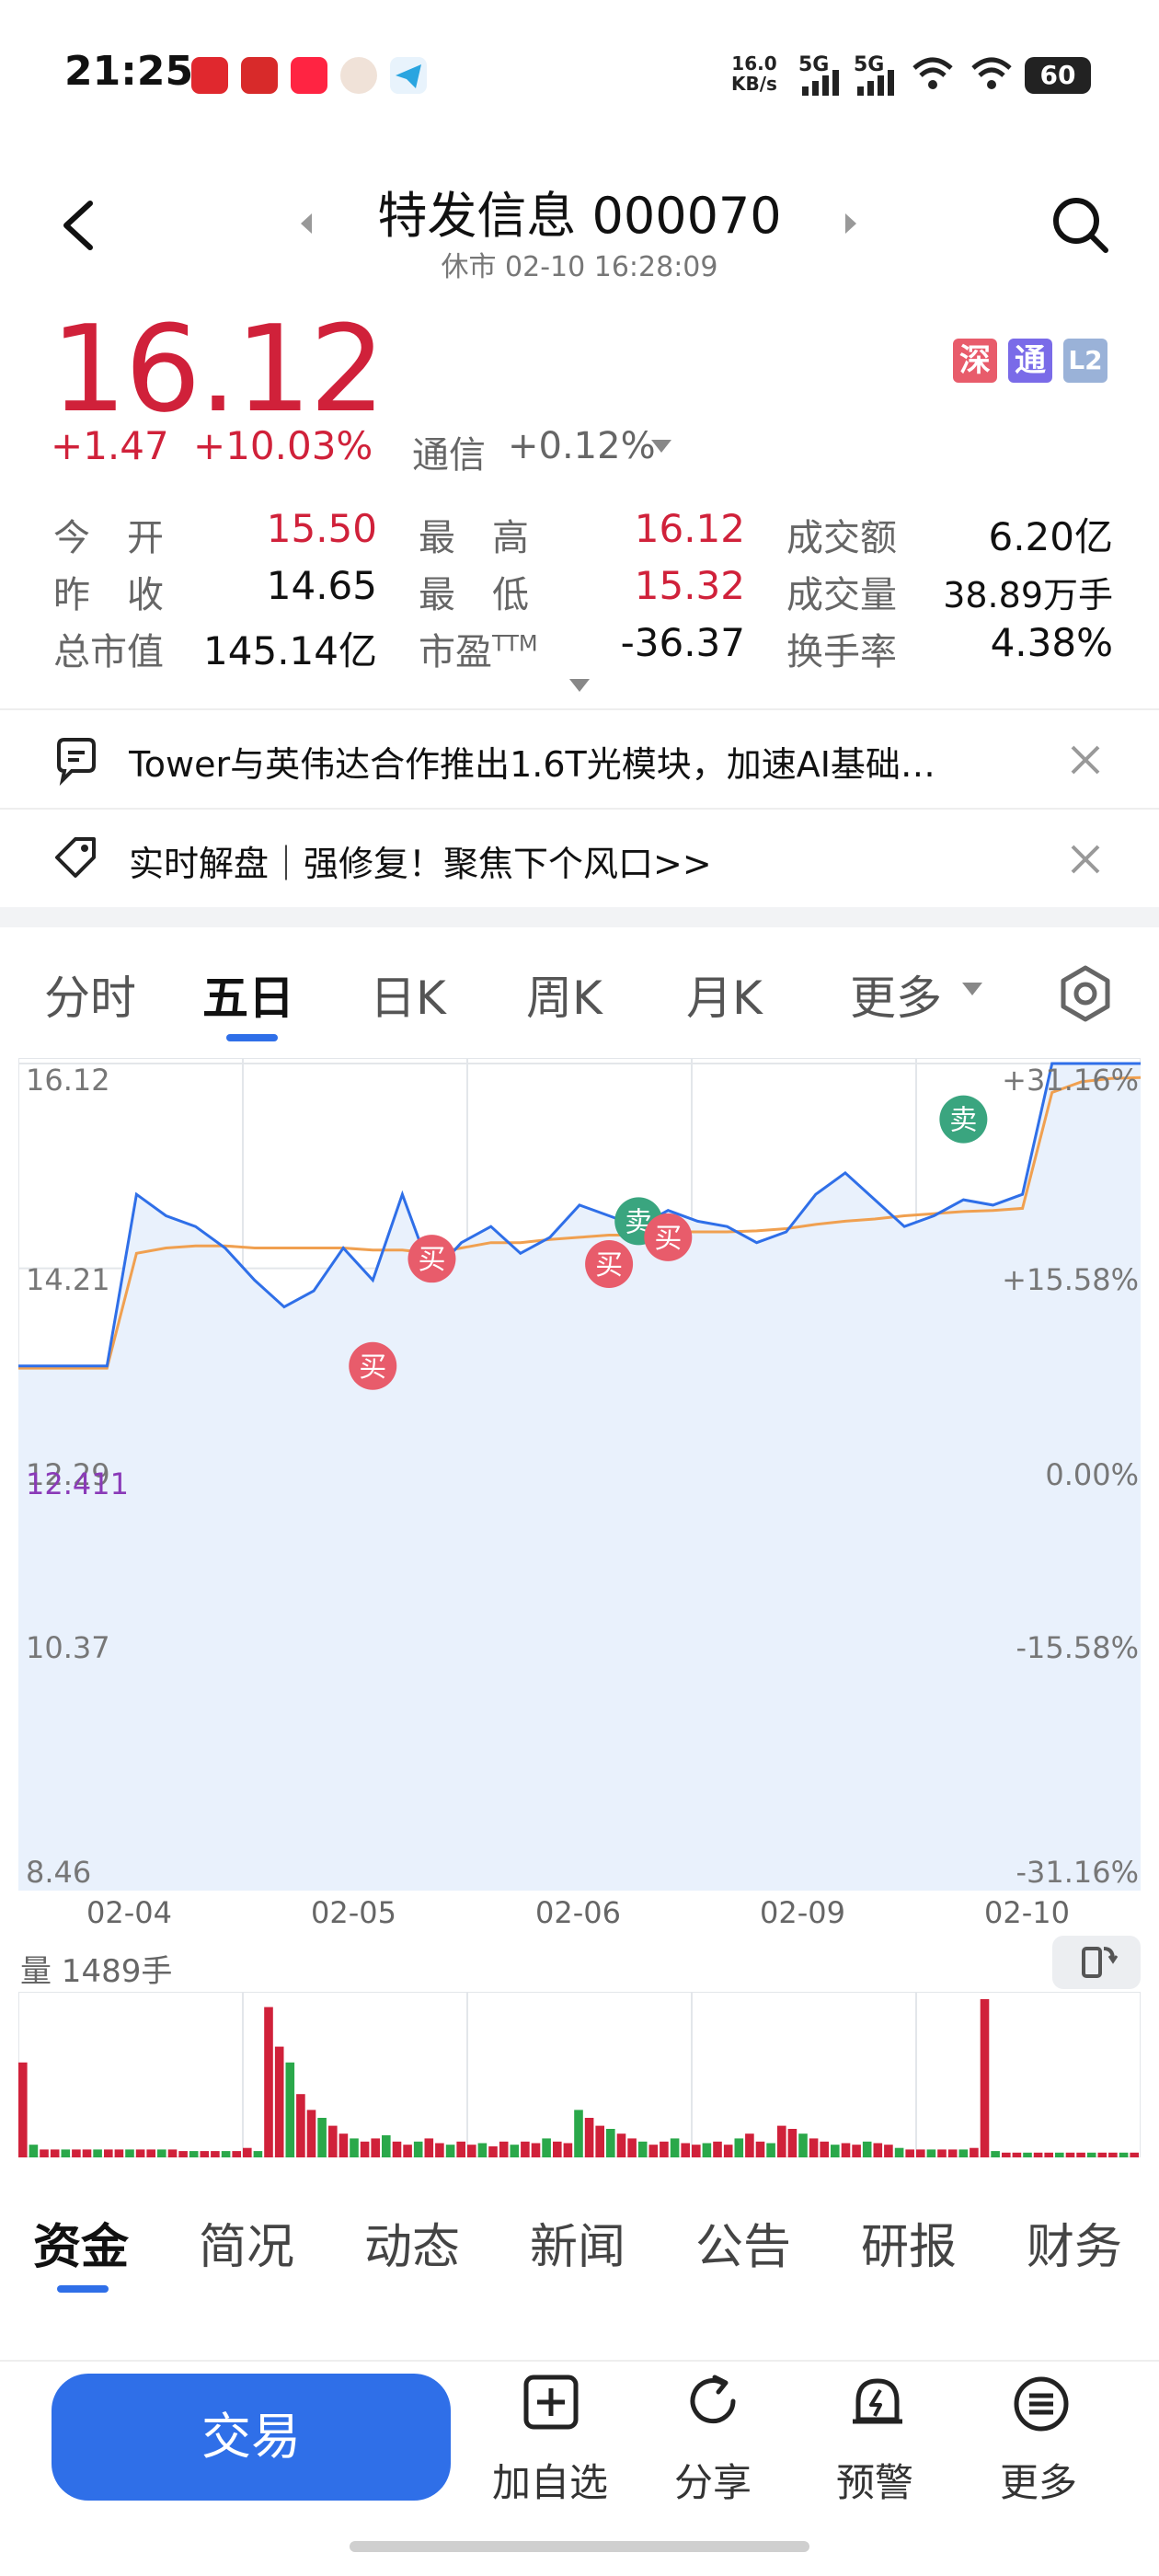 The image size is (1159, 2576). Describe the element at coordinates (108, 652) in the screenshot. I see `stat-mktcap-label: 总市值` at that location.